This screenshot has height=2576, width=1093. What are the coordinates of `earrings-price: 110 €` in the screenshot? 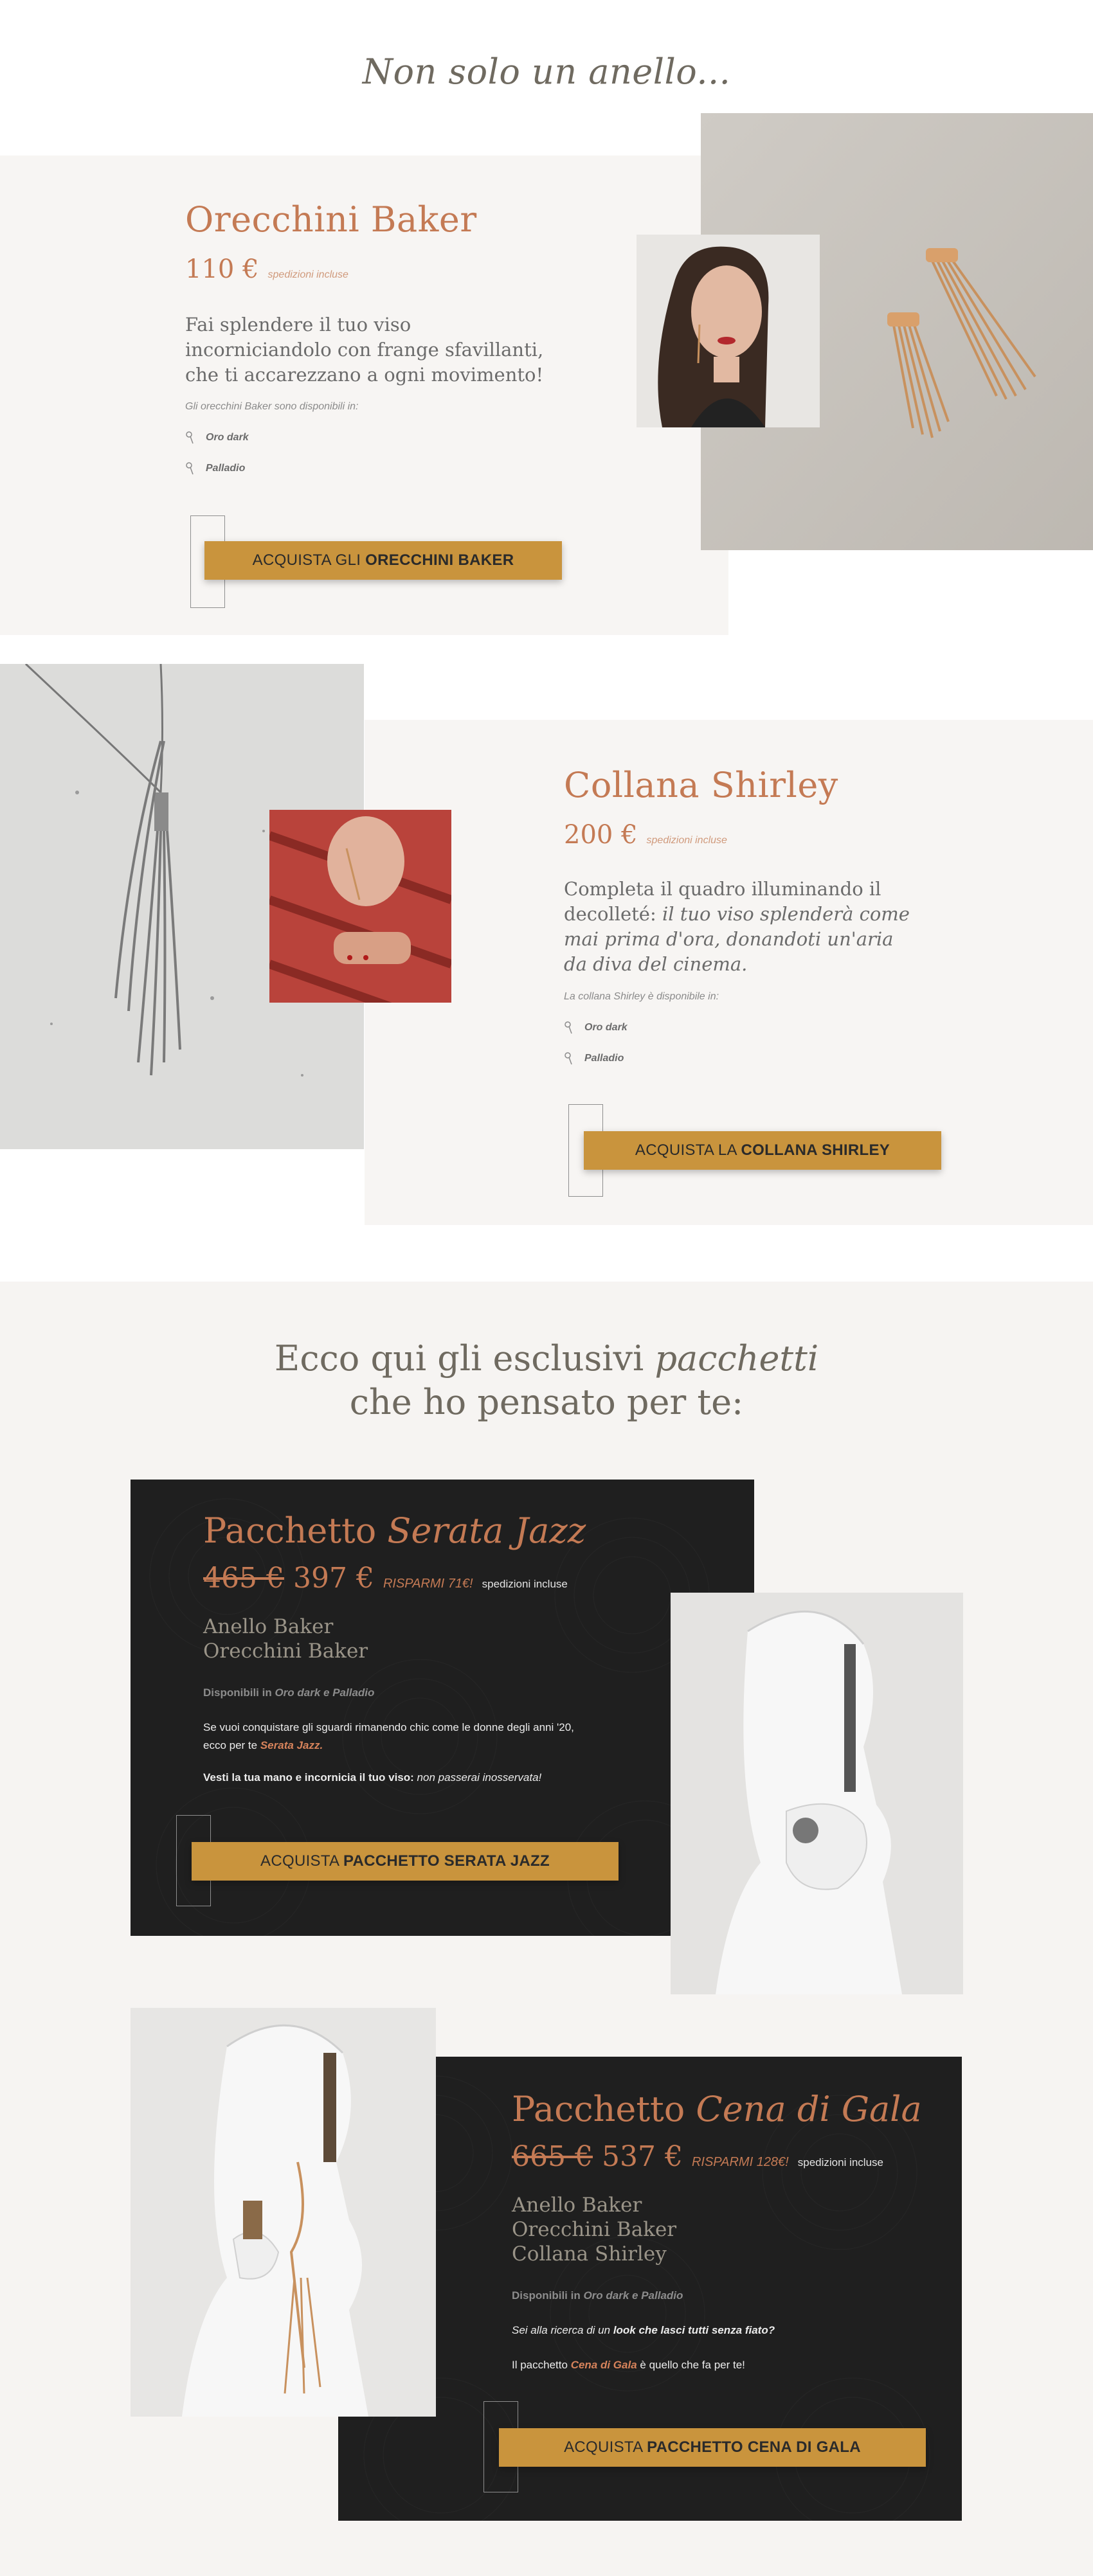 It's located at (222, 269).